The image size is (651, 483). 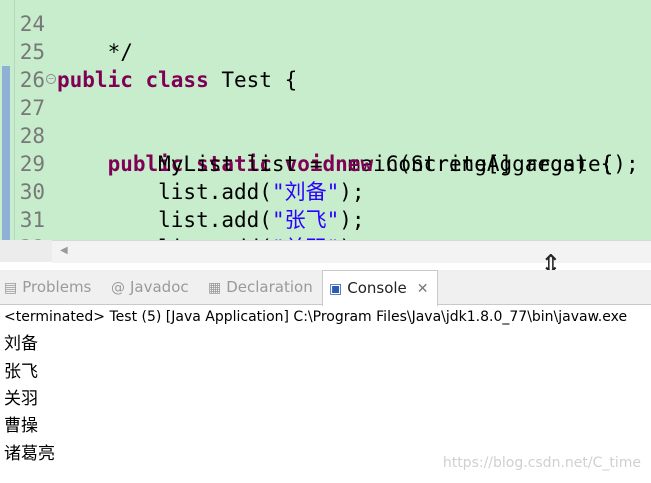 What do you see at coordinates (11, 288) in the screenshot?
I see `problems-icon: ▤` at bounding box center [11, 288].